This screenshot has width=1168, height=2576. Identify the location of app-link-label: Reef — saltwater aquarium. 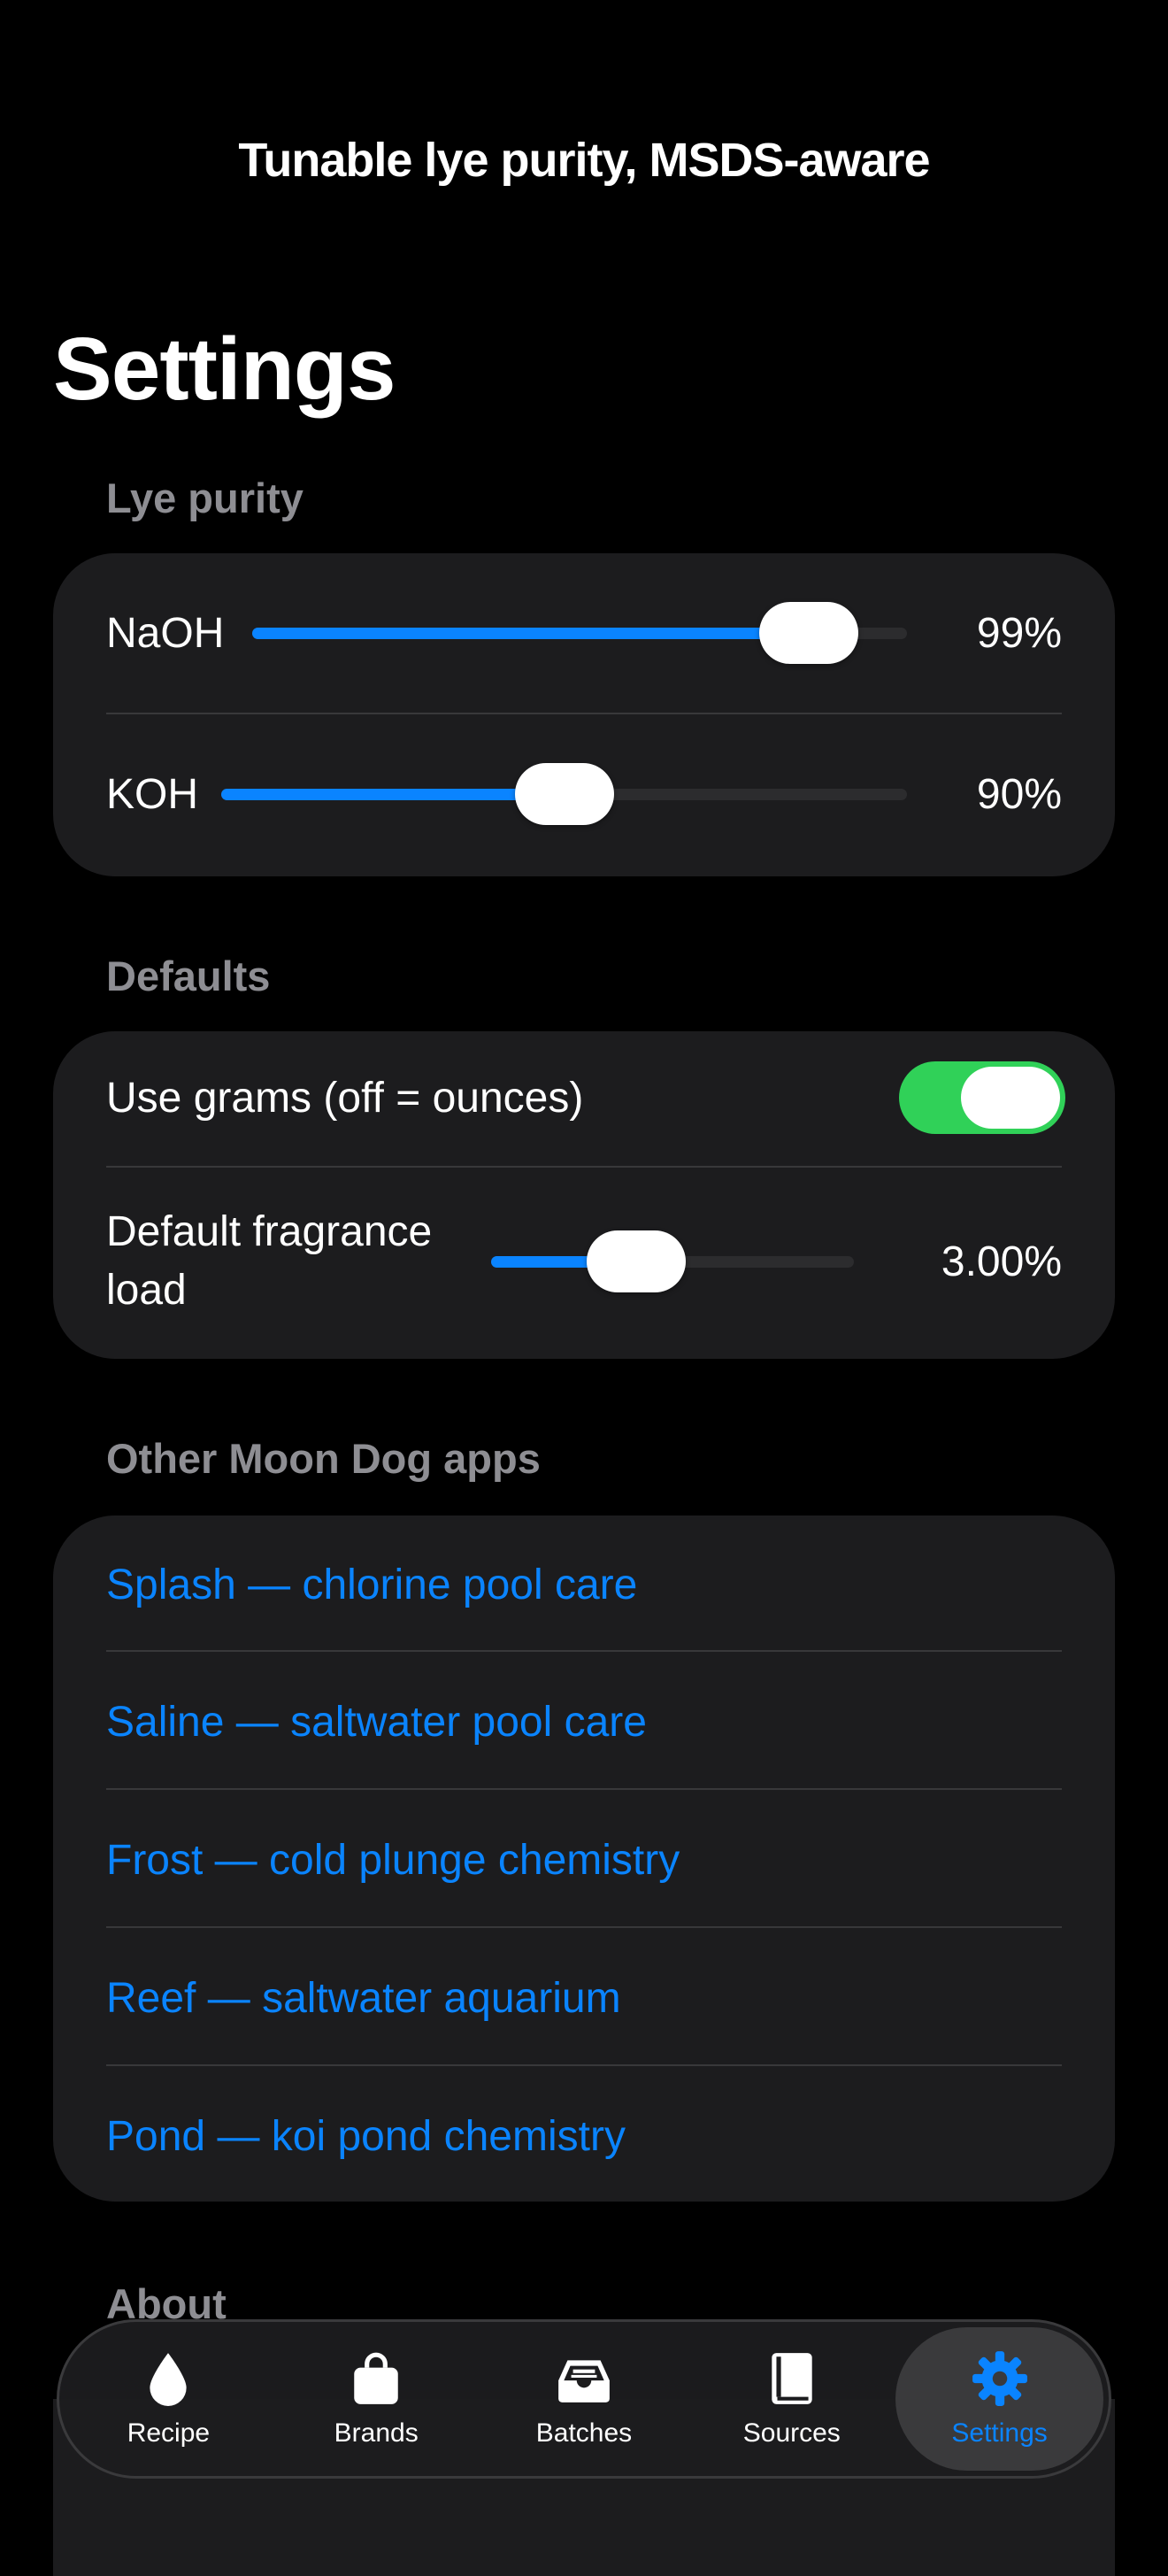
(364, 1998).